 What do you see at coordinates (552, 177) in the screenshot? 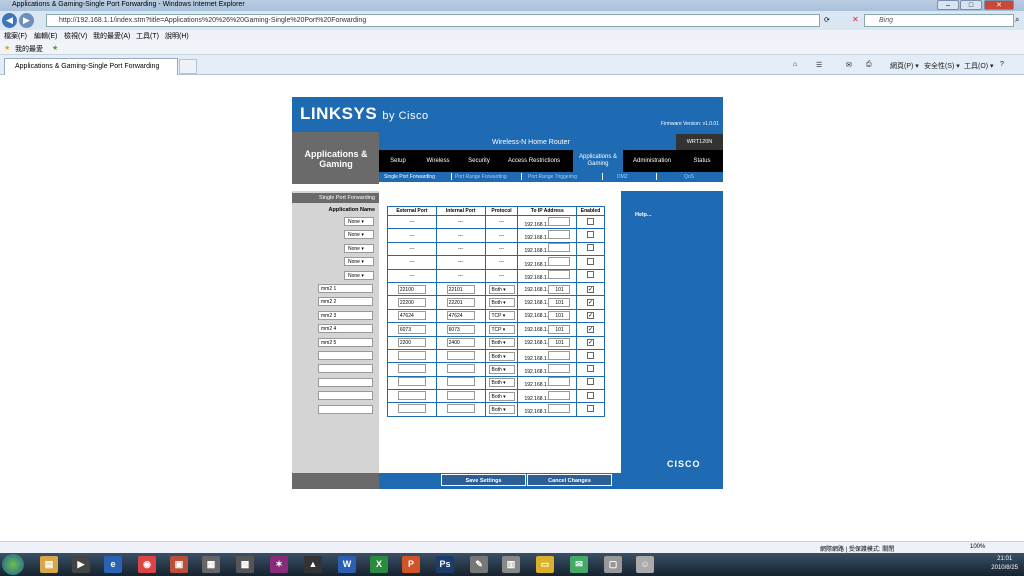
I see `subtab-port-triggering: Port Range Triggering` at bounding box center [552, 177].